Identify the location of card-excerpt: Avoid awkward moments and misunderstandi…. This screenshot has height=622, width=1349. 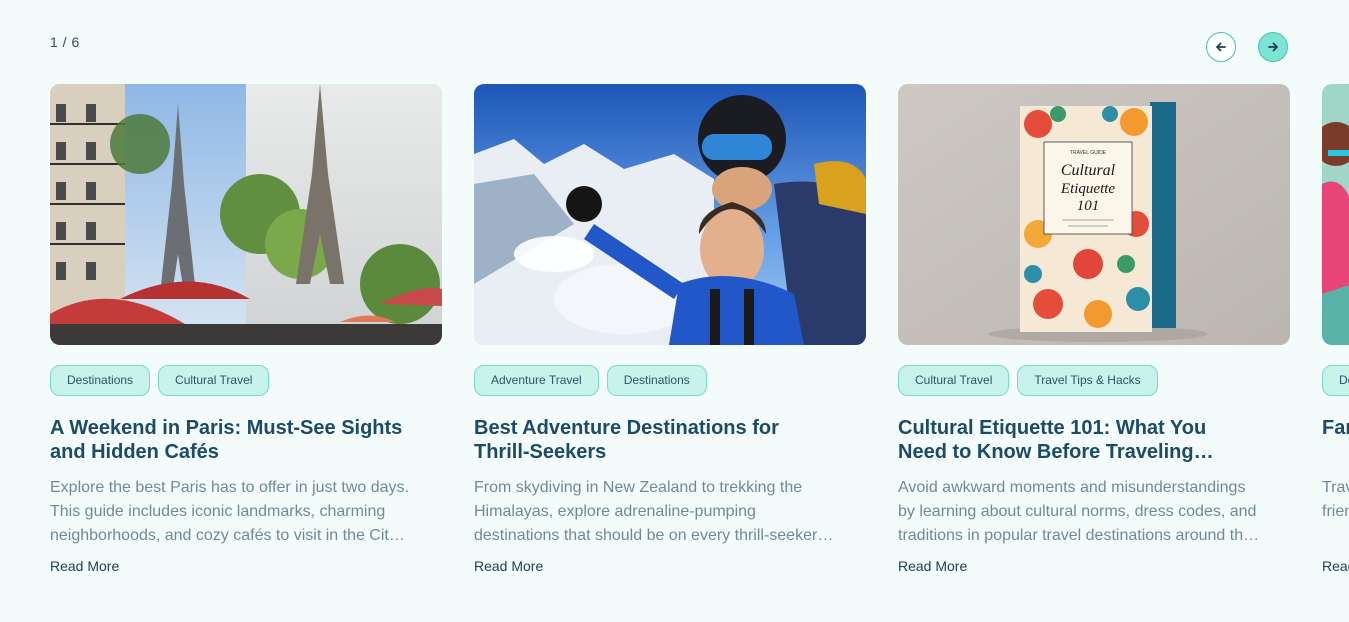
(1077, 511).